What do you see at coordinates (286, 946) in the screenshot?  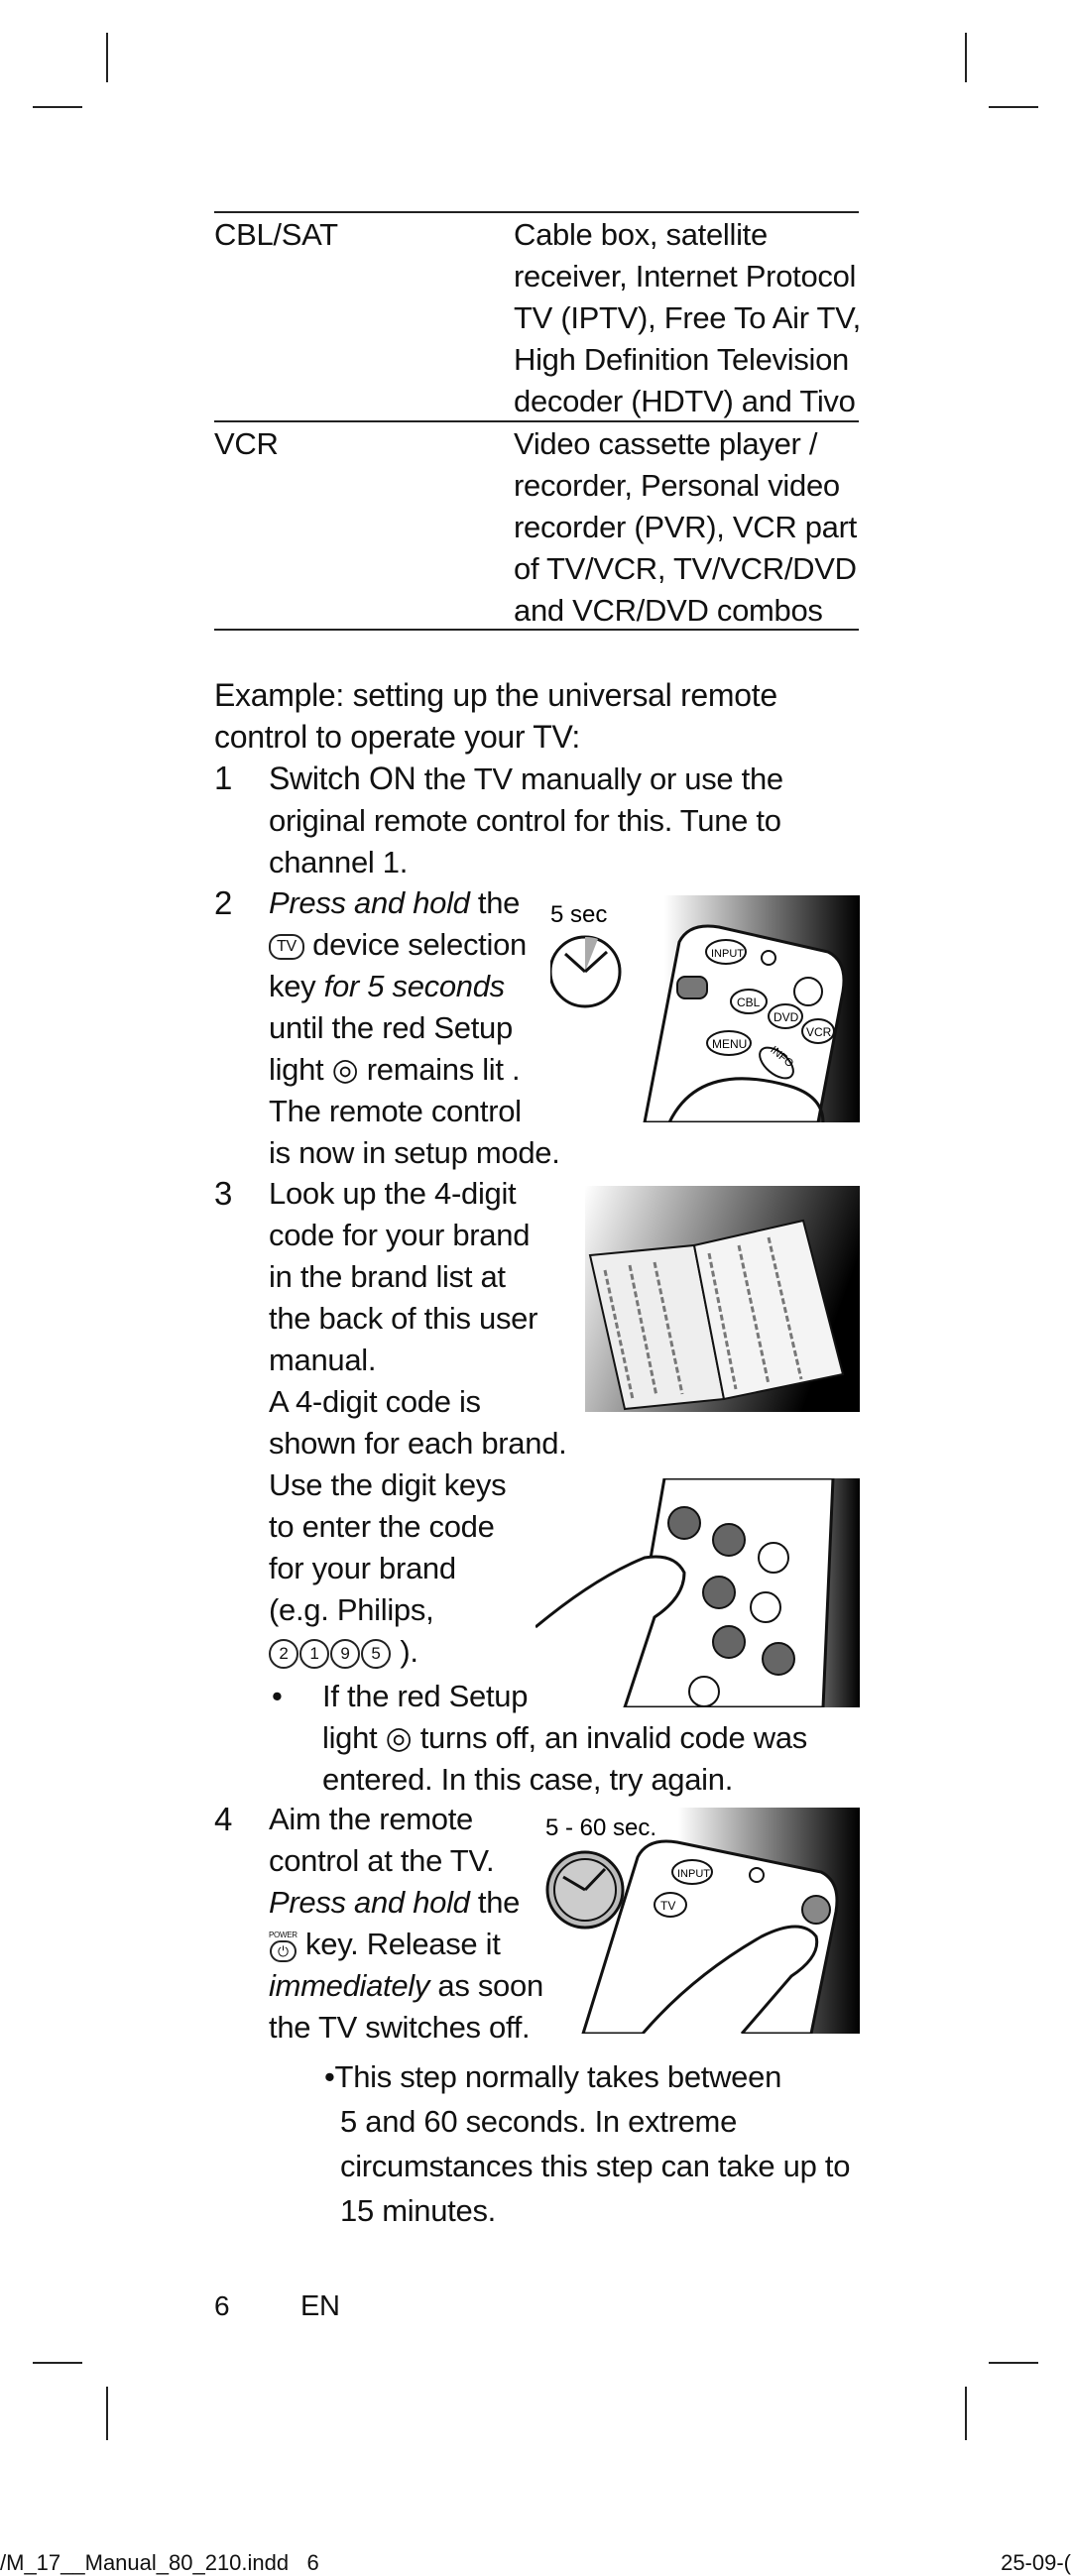 I see `tv-key-icon: TV` at bounding box center [286, 946].